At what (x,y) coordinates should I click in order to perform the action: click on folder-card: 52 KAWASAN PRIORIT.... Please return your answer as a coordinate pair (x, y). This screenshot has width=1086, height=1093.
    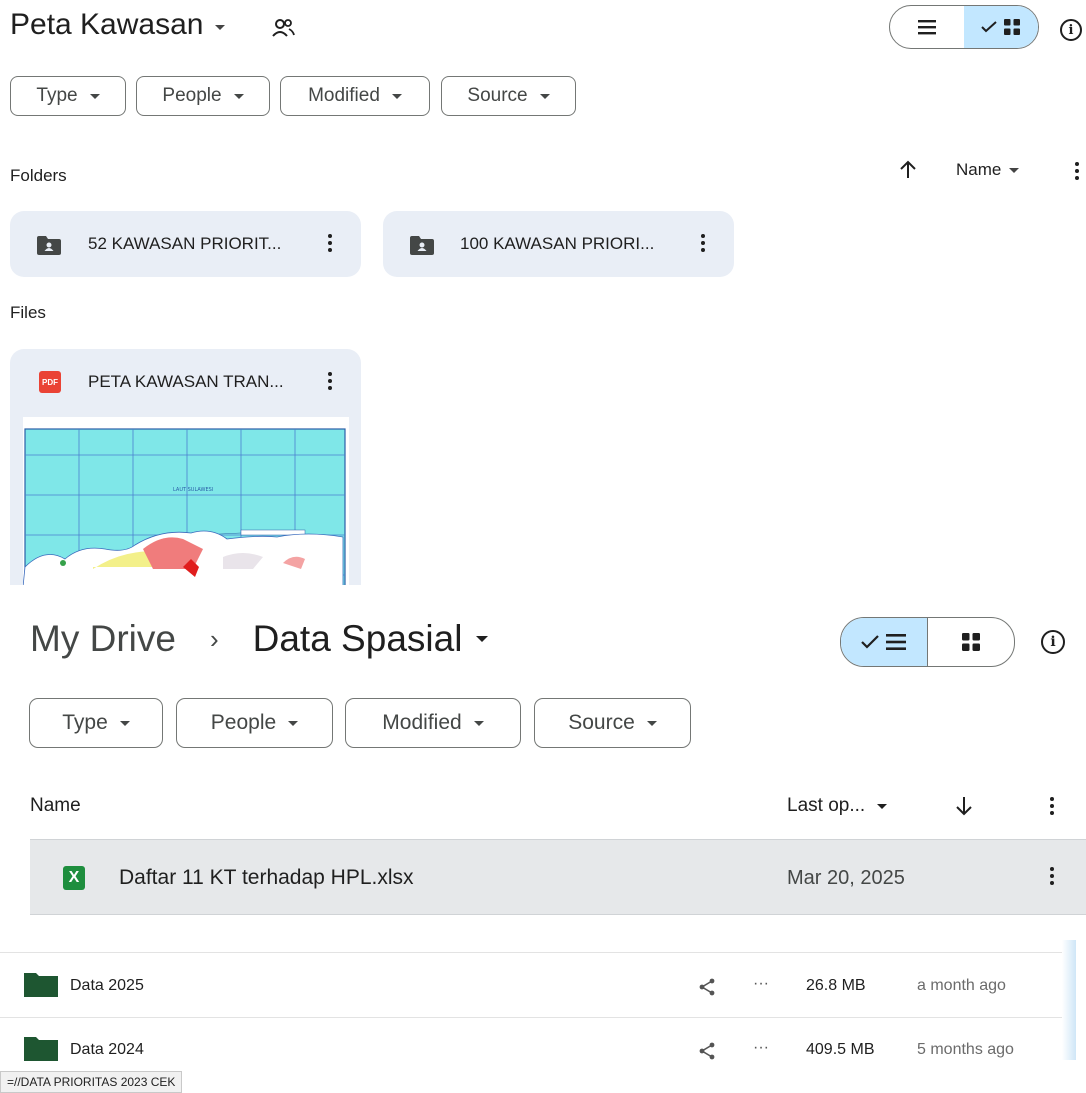
    Looking at the image, I should click on (185, 244).